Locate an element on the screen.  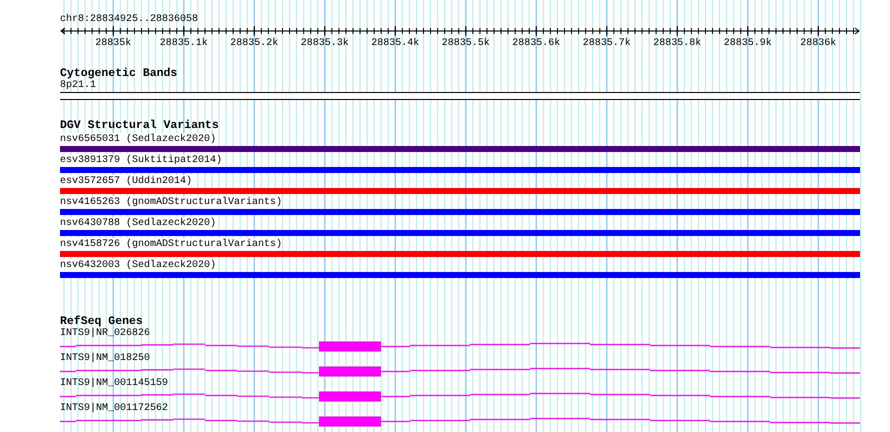
variant-label: esv3891379 (Suktitipat2014) is located at coordinates (141, 160).